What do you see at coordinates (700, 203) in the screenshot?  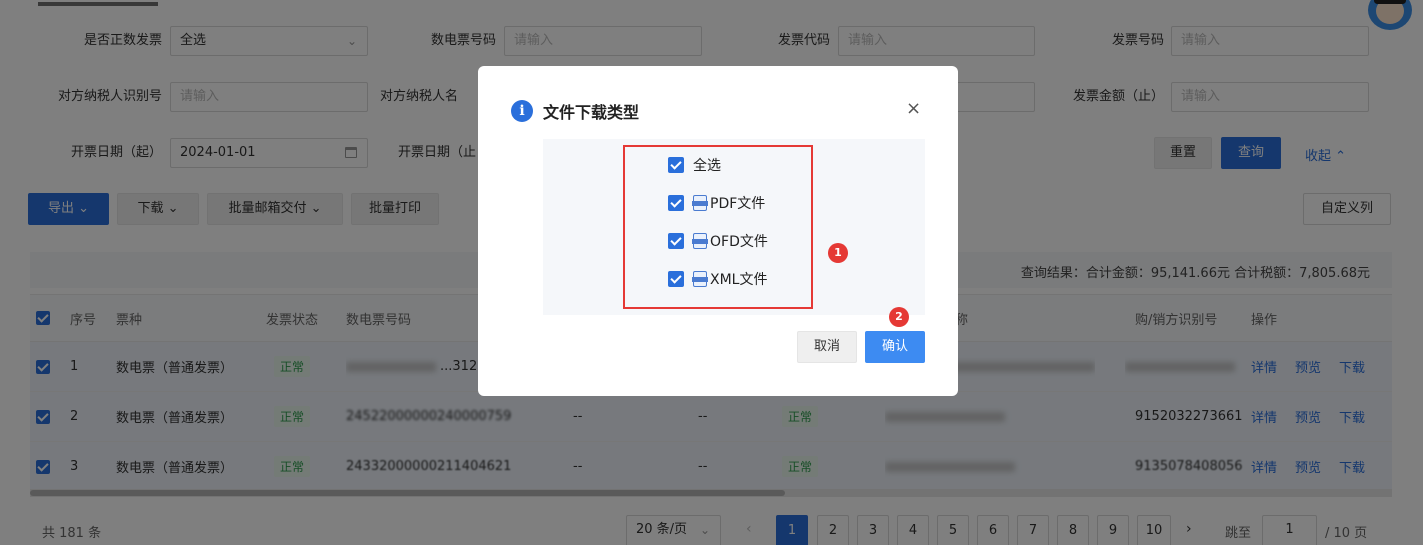 I see `pdf-file-icon` at bounding box center [700, 203].